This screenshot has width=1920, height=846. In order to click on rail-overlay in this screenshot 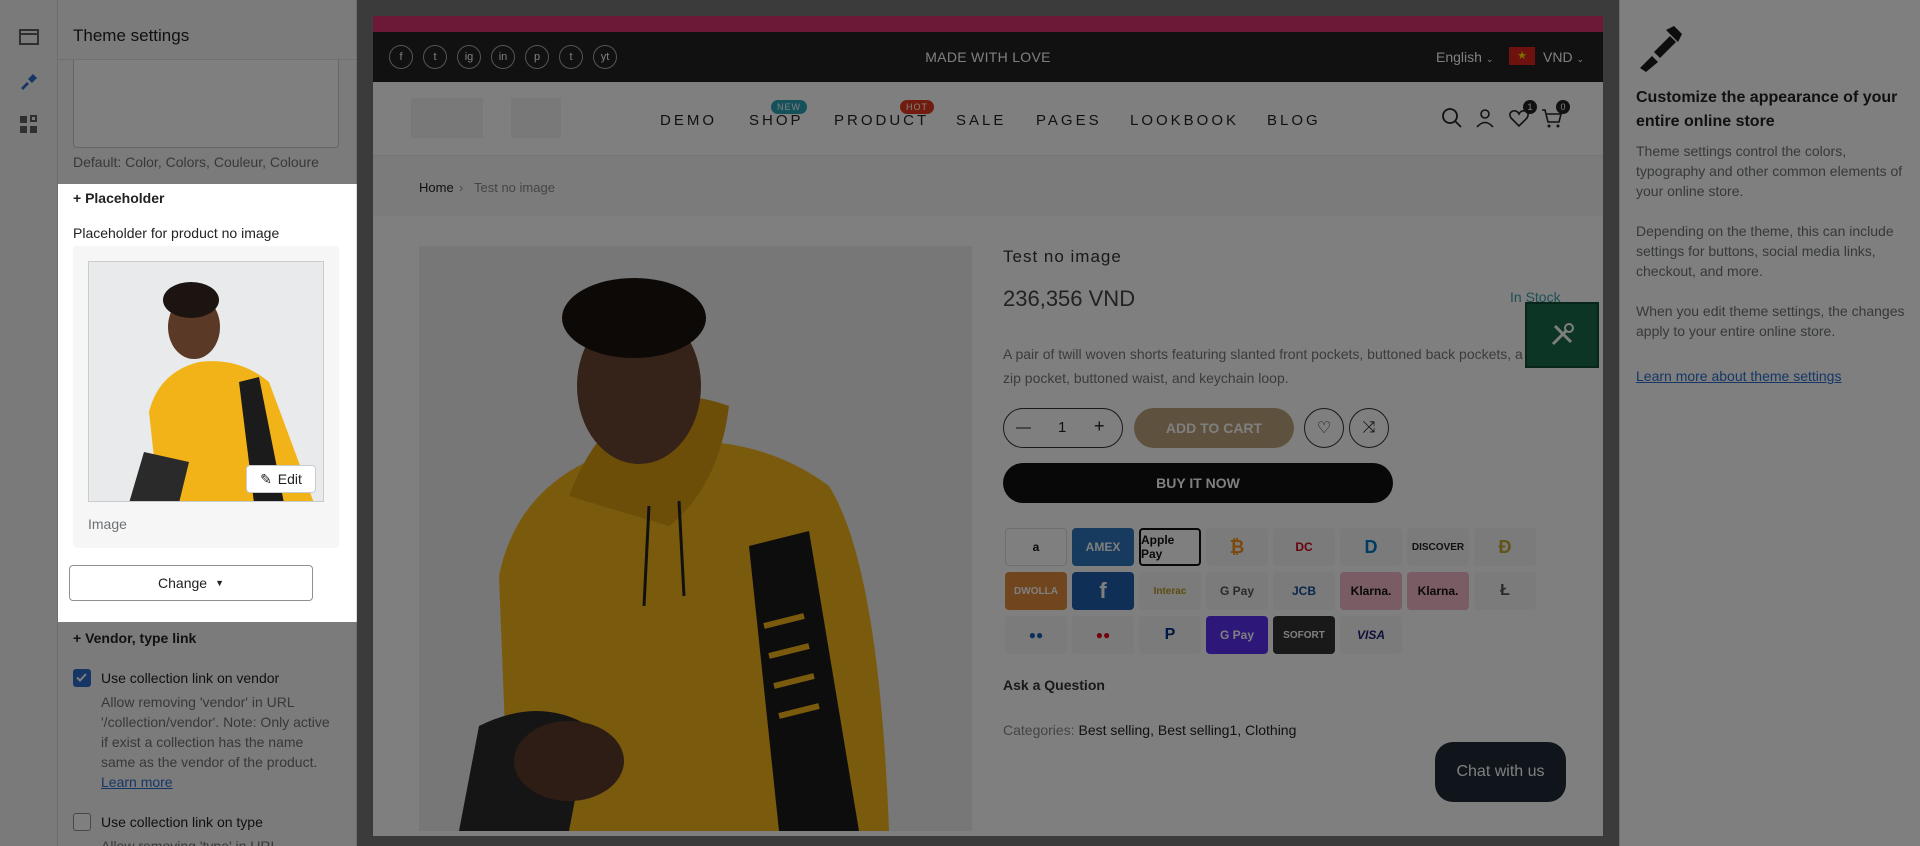, I will do `click(29, 423)`.